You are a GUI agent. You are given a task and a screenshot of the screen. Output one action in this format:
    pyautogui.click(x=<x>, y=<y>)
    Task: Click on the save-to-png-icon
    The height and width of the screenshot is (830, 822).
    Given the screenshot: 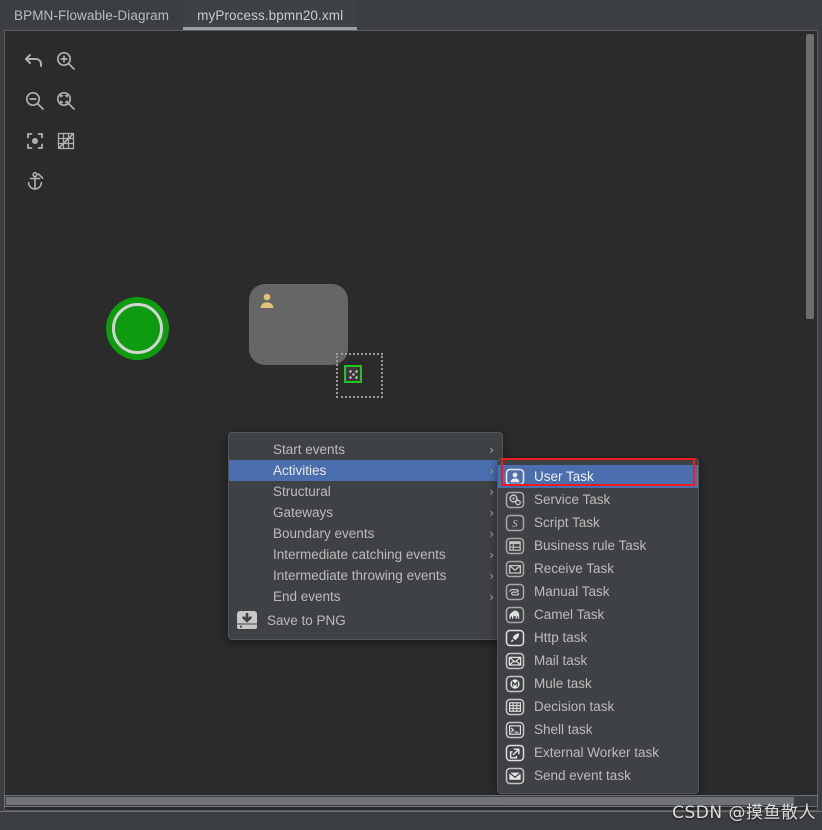 What is the action you would take?
    pyautogui.click(x=247, y=620)
    